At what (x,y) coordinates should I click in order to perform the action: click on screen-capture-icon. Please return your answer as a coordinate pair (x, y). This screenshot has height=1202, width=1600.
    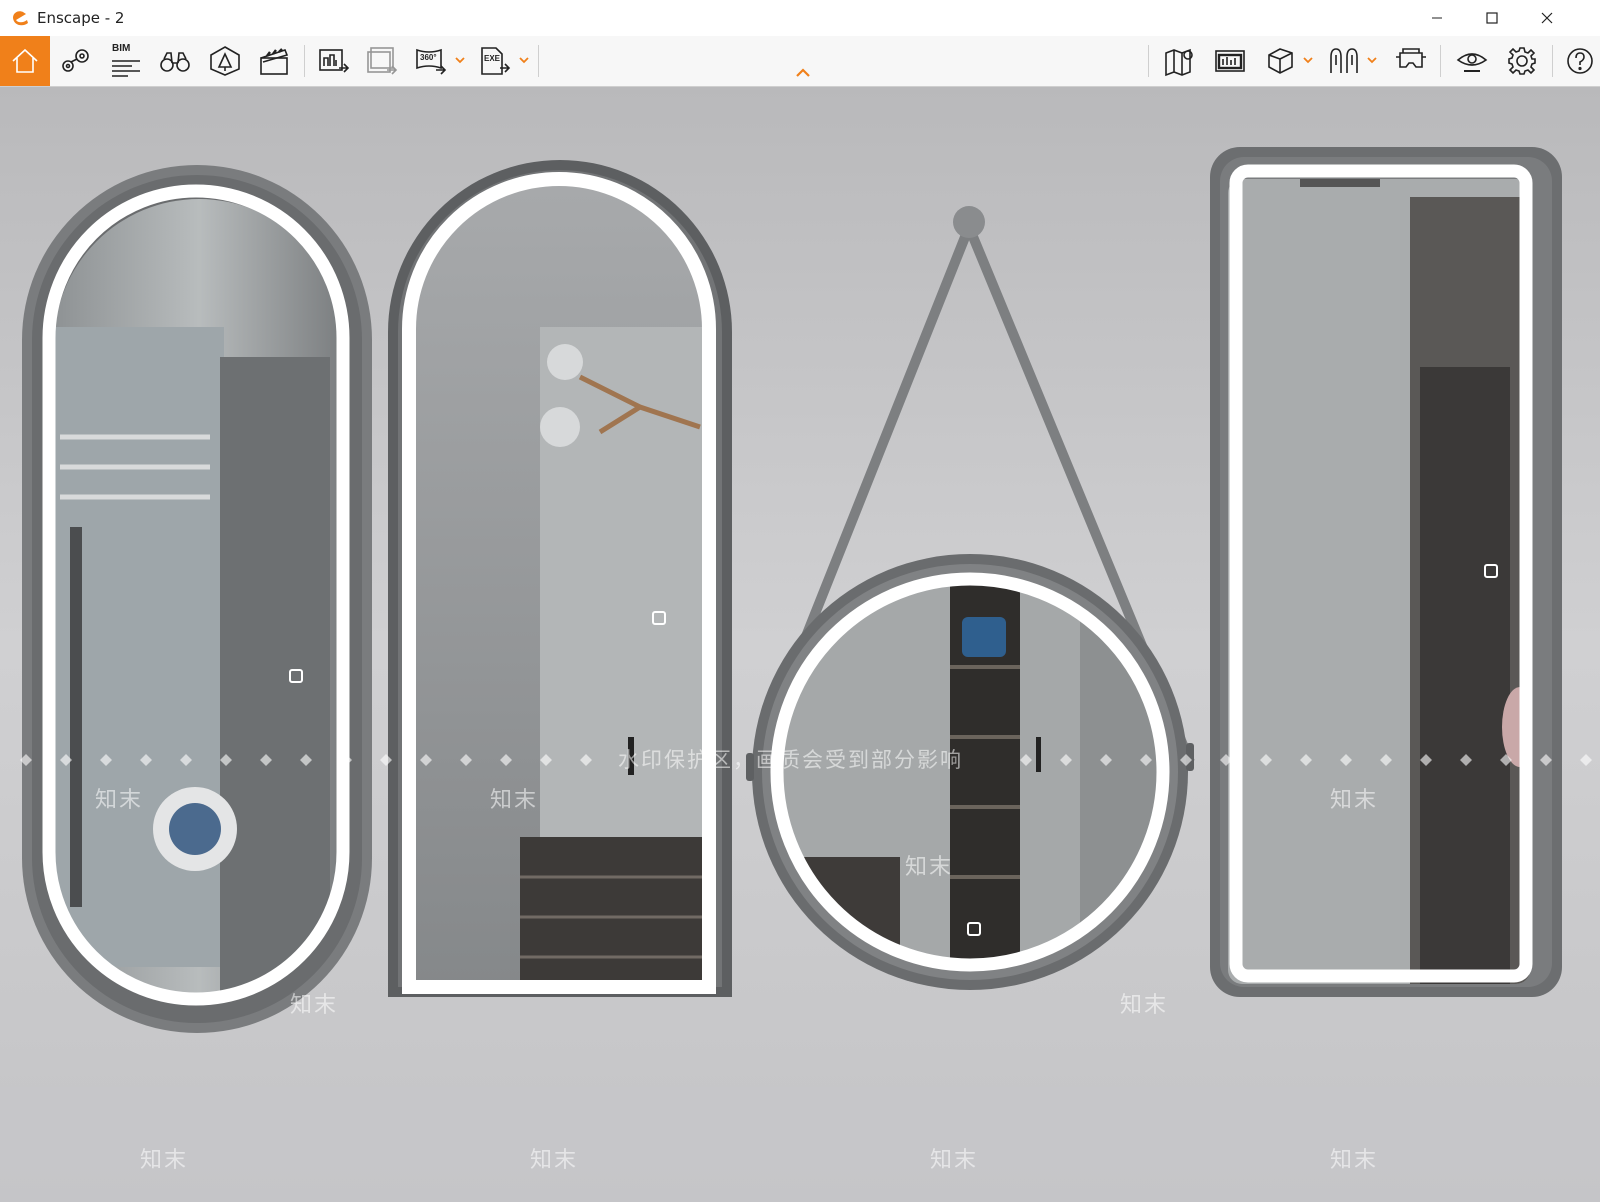
    Looking at the image, I should click on (1230, 61).